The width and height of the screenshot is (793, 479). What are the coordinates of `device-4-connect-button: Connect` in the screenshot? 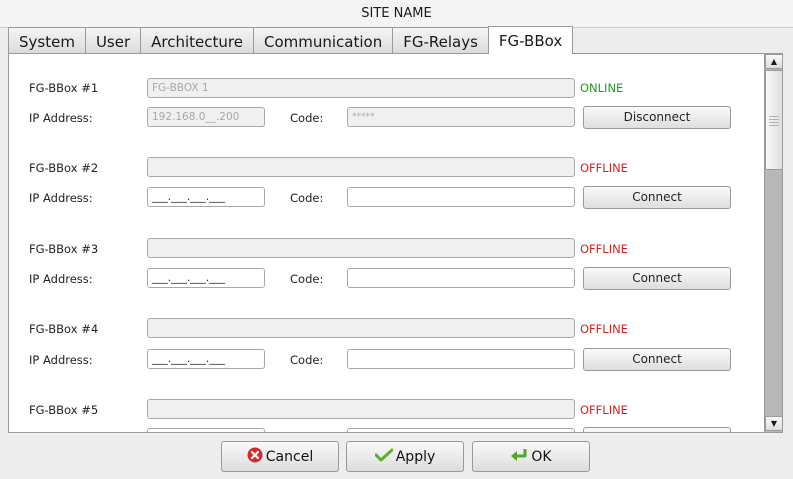 It's located at (657, 359).